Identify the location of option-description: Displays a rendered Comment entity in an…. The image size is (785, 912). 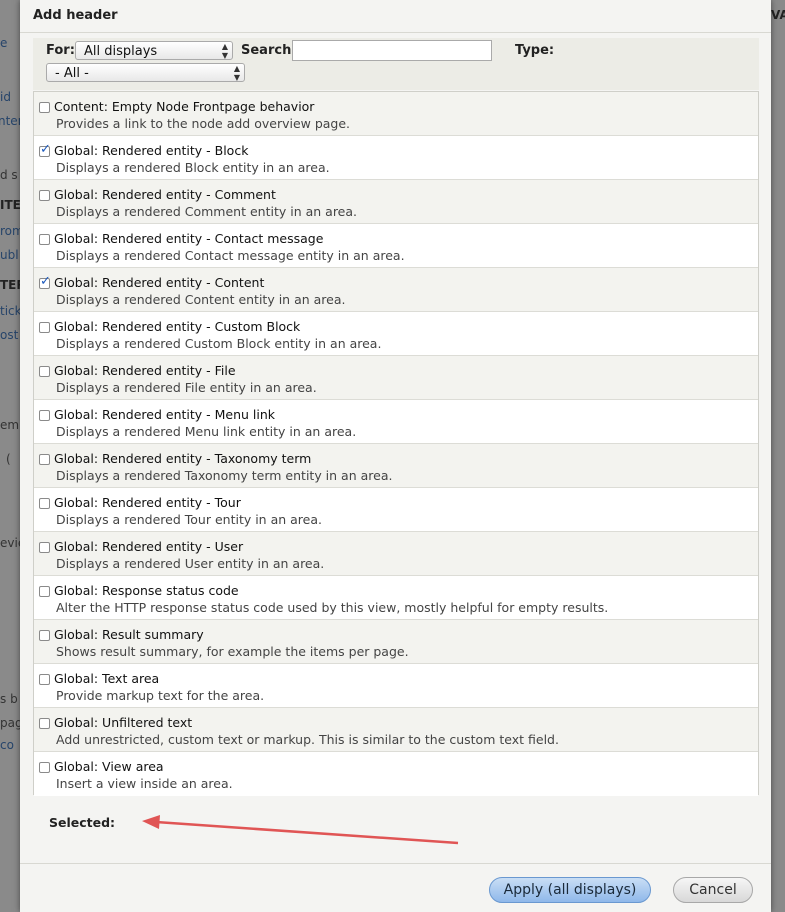
(207, 211).